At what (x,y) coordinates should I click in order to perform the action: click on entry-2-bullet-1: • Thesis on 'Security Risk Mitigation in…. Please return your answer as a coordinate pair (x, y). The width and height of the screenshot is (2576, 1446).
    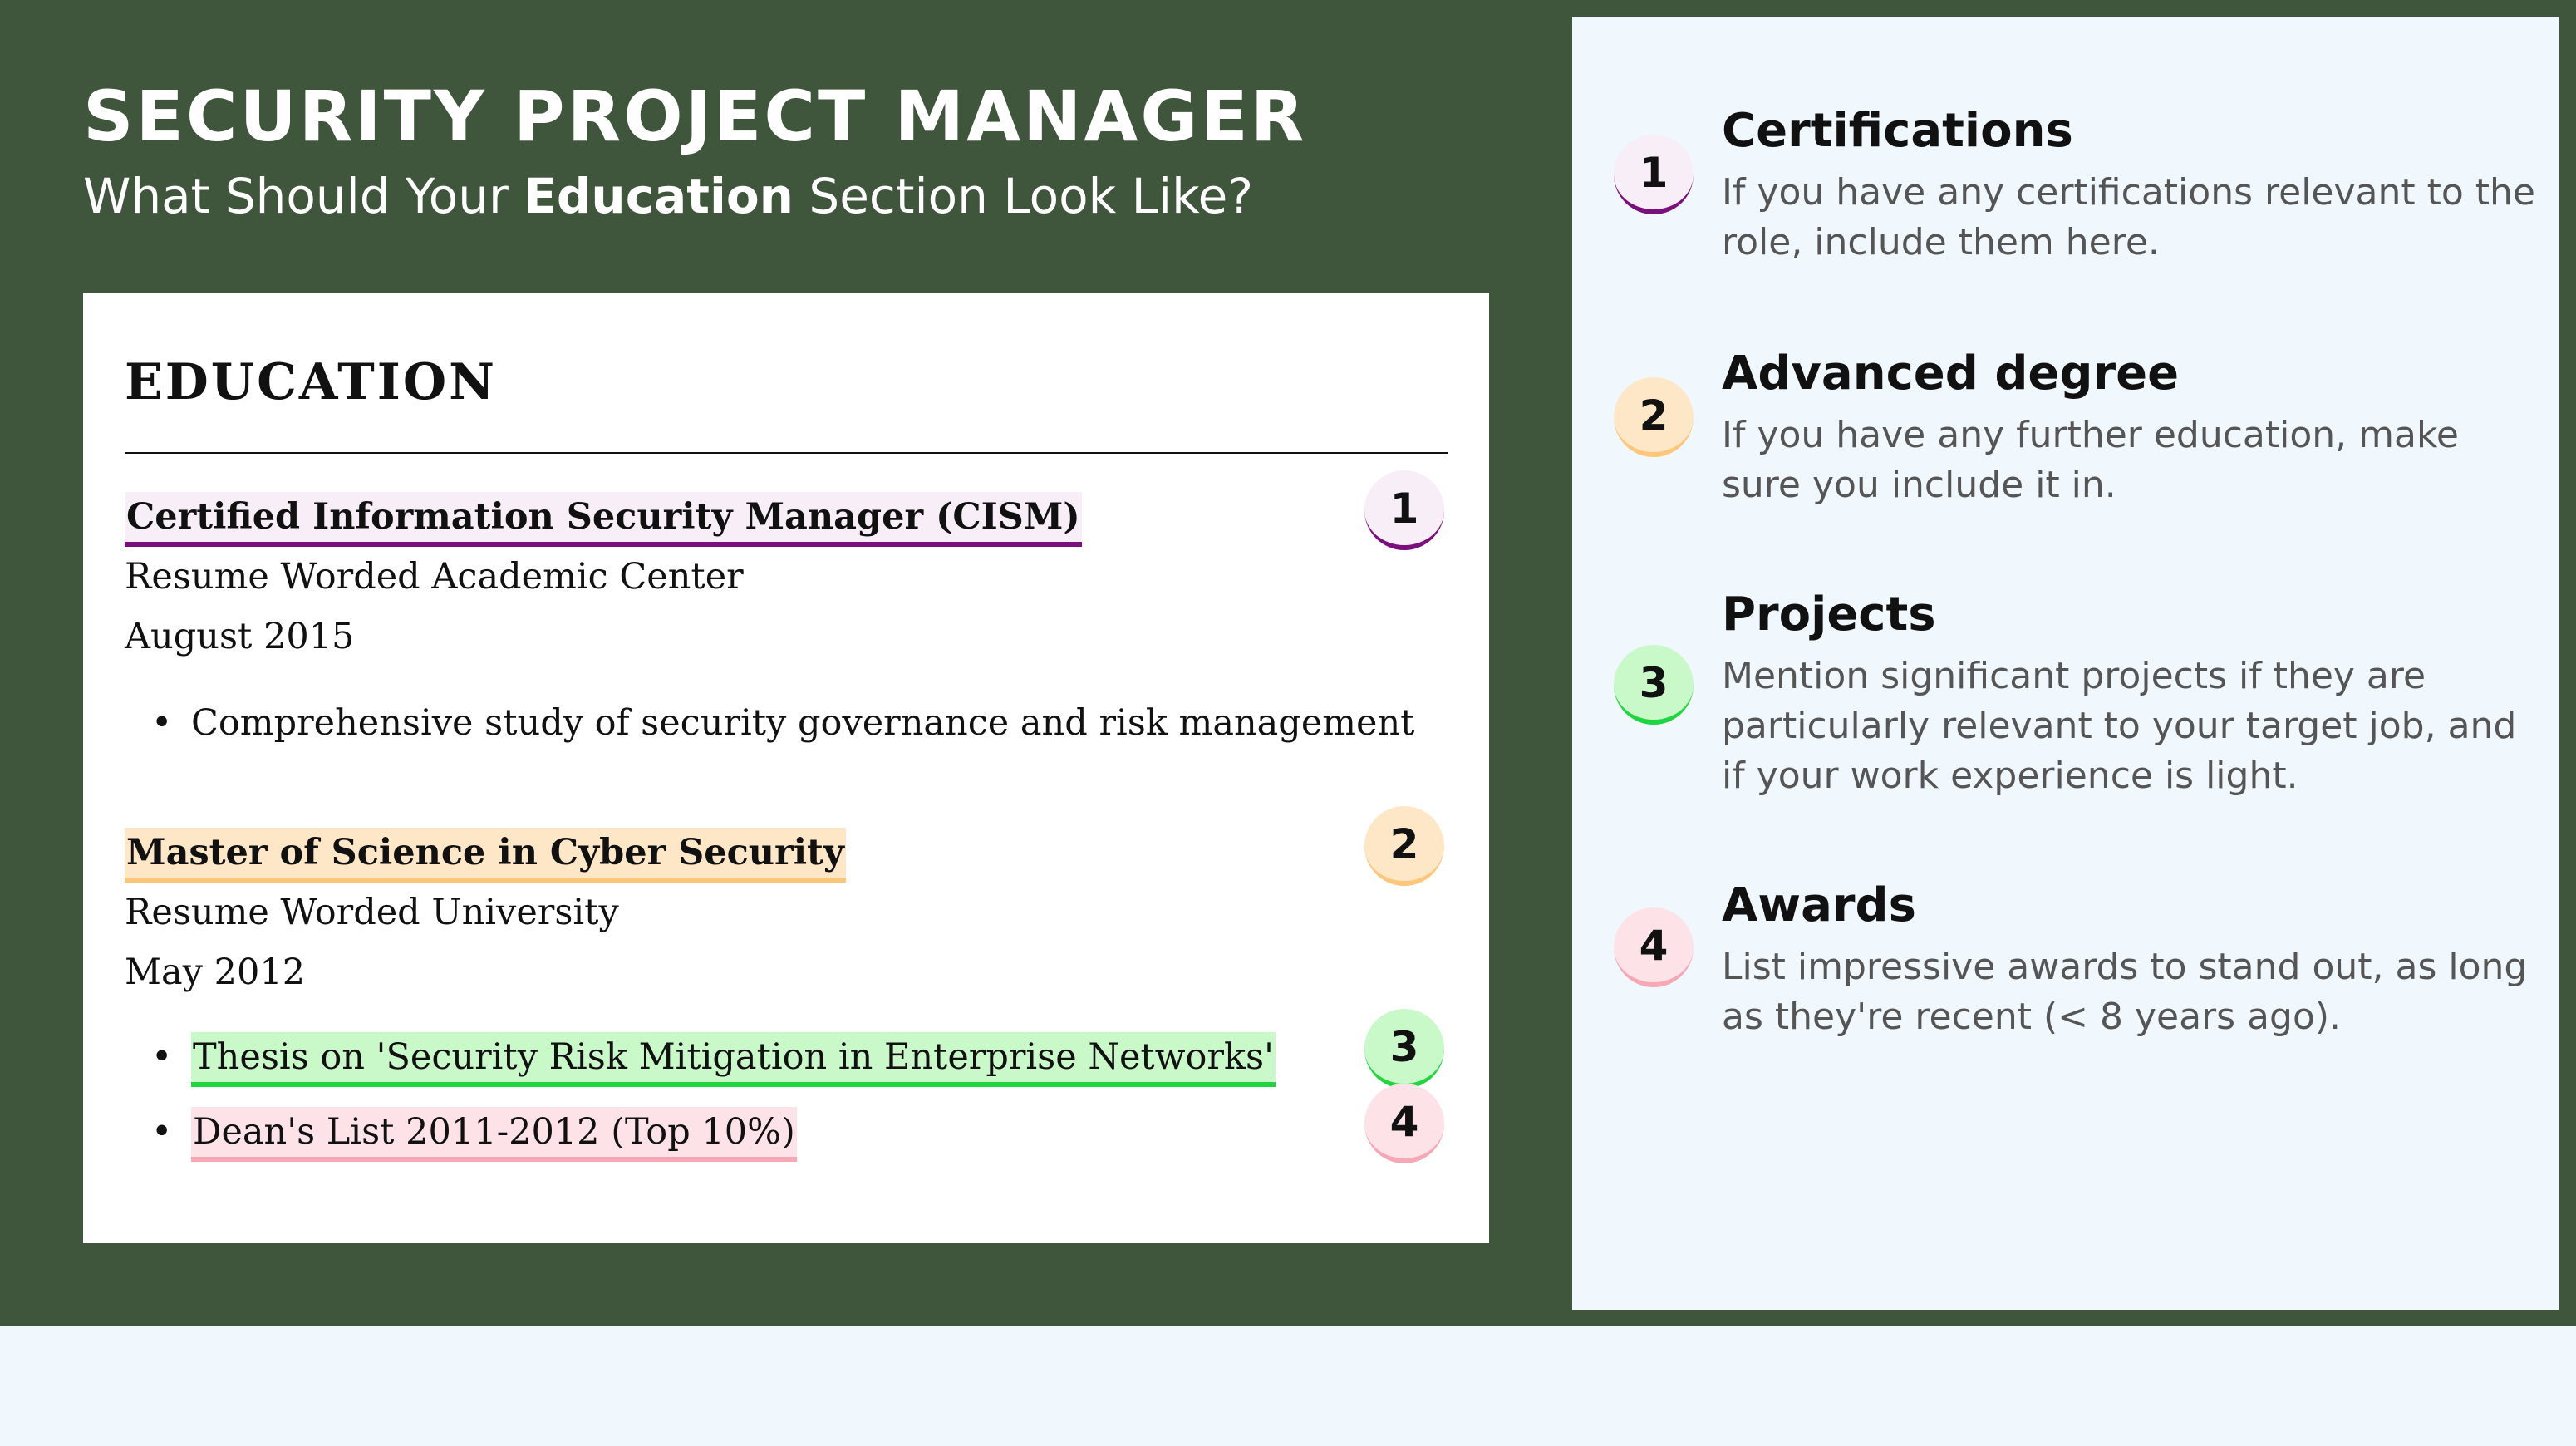
    Looking at the image, I should click on (713, 1059).